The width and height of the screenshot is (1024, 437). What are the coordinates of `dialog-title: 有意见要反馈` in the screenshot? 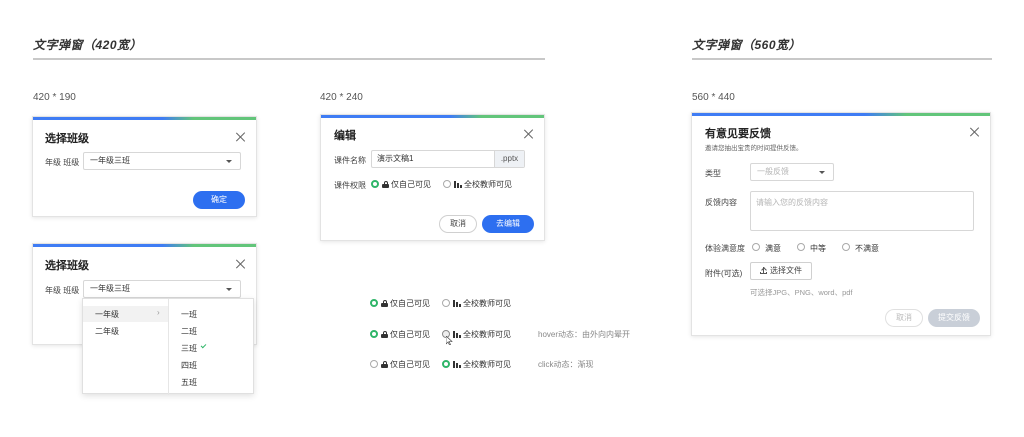 It's located at (738, 134).